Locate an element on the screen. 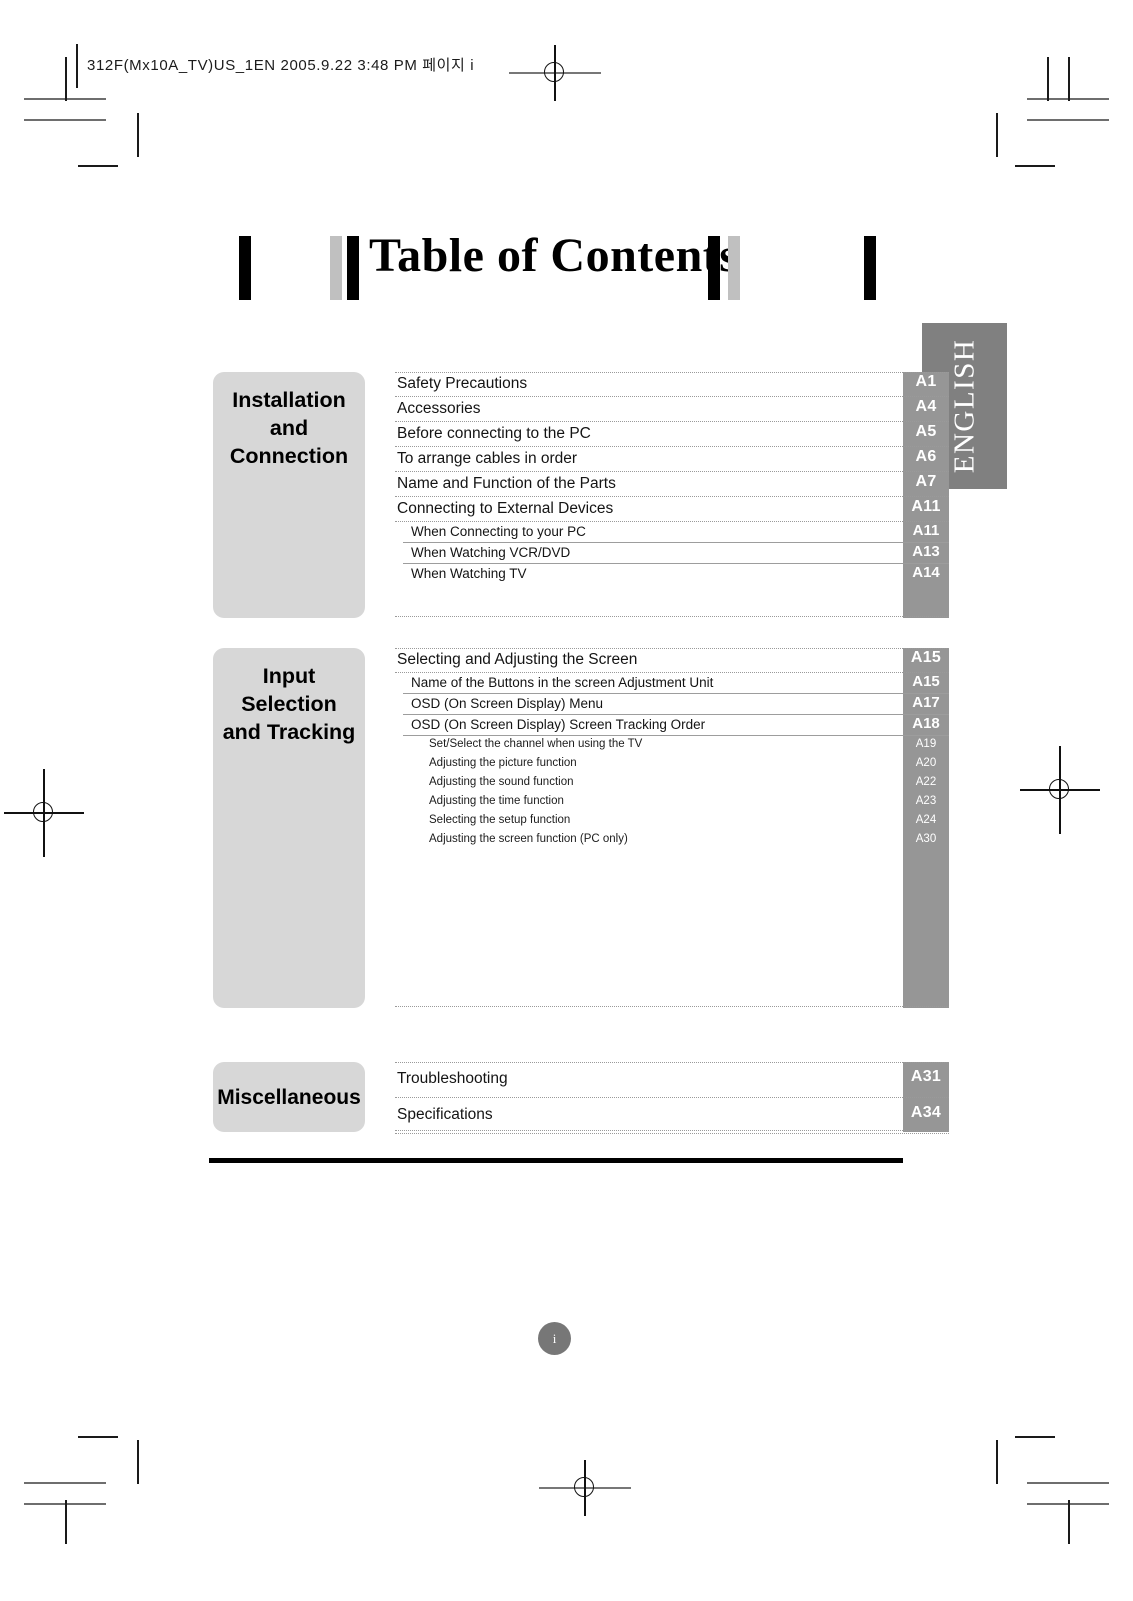 Image resolution: width=1133 pixels, height=1601 pixels. toc-entry-level-1: Name and Function of the Parts A7 is located at coordinates (672, 484).